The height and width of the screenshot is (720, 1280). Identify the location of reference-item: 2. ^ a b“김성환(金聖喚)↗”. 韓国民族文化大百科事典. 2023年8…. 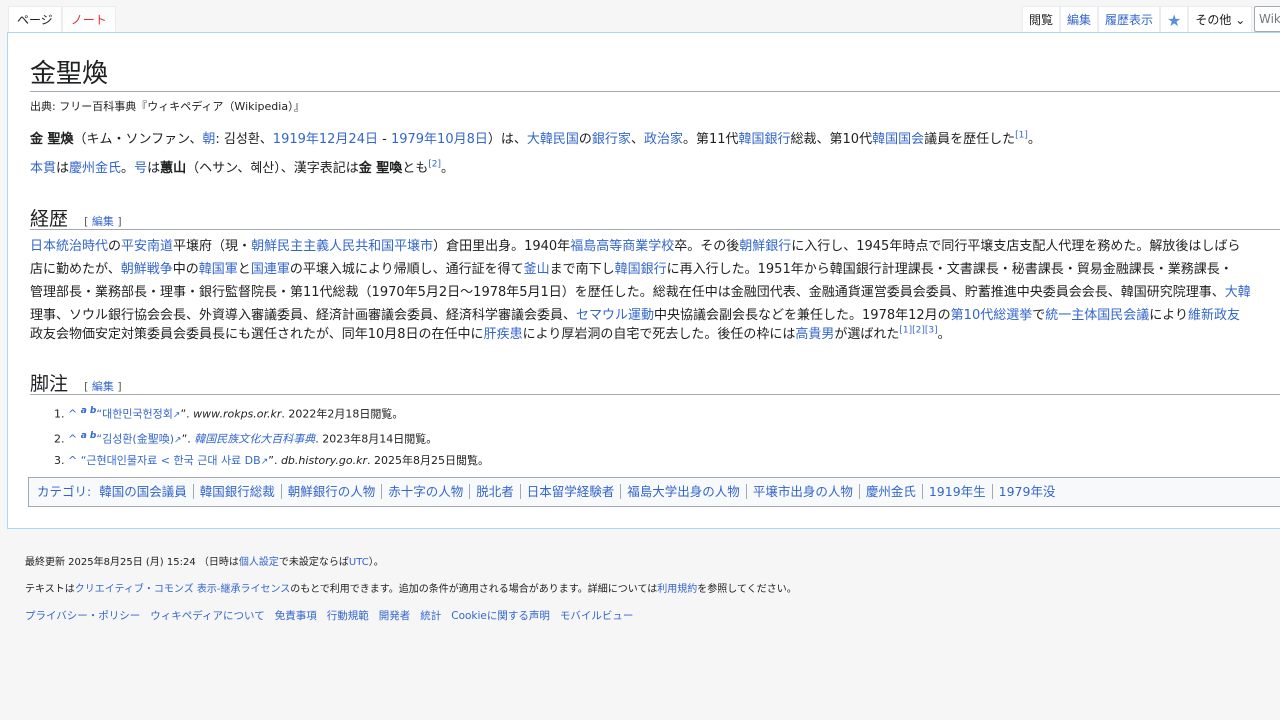
(246, 438).